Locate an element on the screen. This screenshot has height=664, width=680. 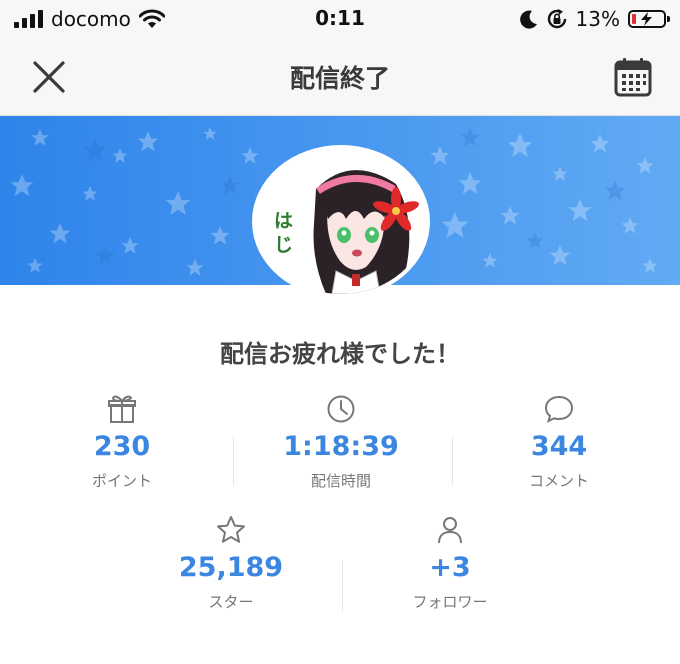
clock-icon is located at coordinates (341, 409).